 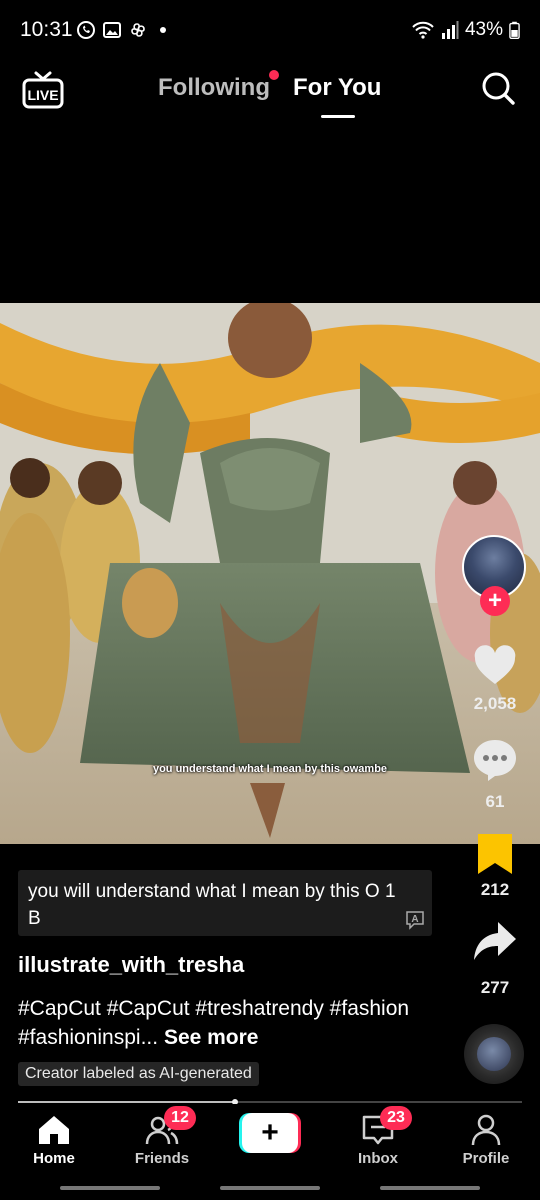 What do you see at coordinates (486, 1130) in the screenshot?
I see `profile-icon` at bounding box center [486, 1130].